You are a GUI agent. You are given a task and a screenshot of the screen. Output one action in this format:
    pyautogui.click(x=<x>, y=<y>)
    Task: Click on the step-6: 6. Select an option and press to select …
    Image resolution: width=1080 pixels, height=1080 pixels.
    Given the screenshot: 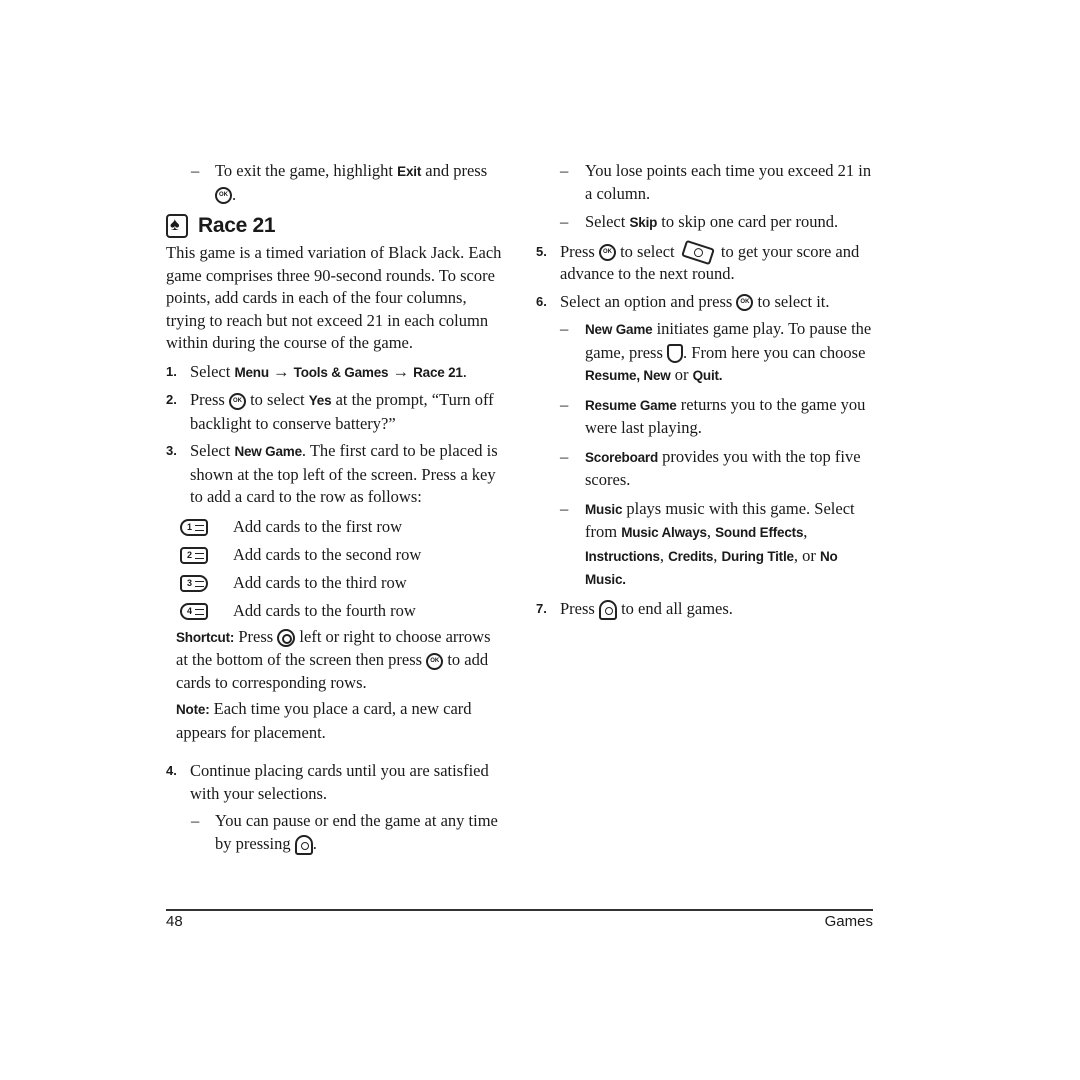 What is the action you would take?
    pyautogui.click(x=706, y=302)
    